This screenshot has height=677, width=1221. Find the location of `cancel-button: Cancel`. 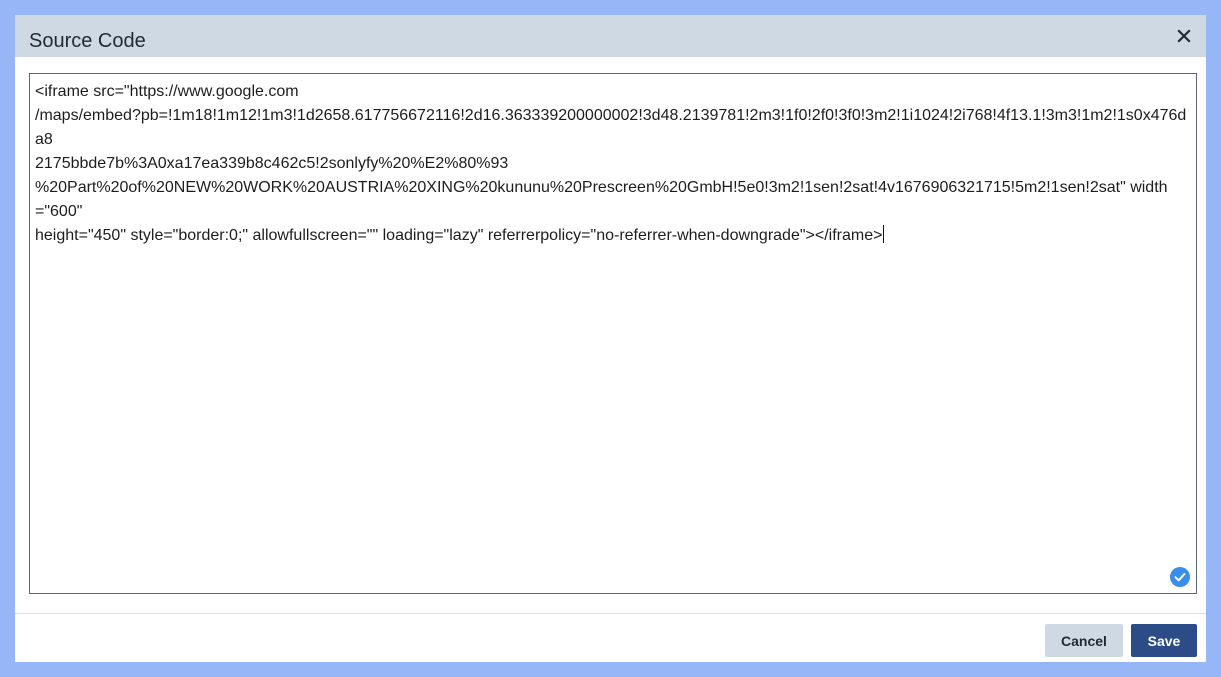

cancel-button: Cancel is located at coordinates (1084, 640).